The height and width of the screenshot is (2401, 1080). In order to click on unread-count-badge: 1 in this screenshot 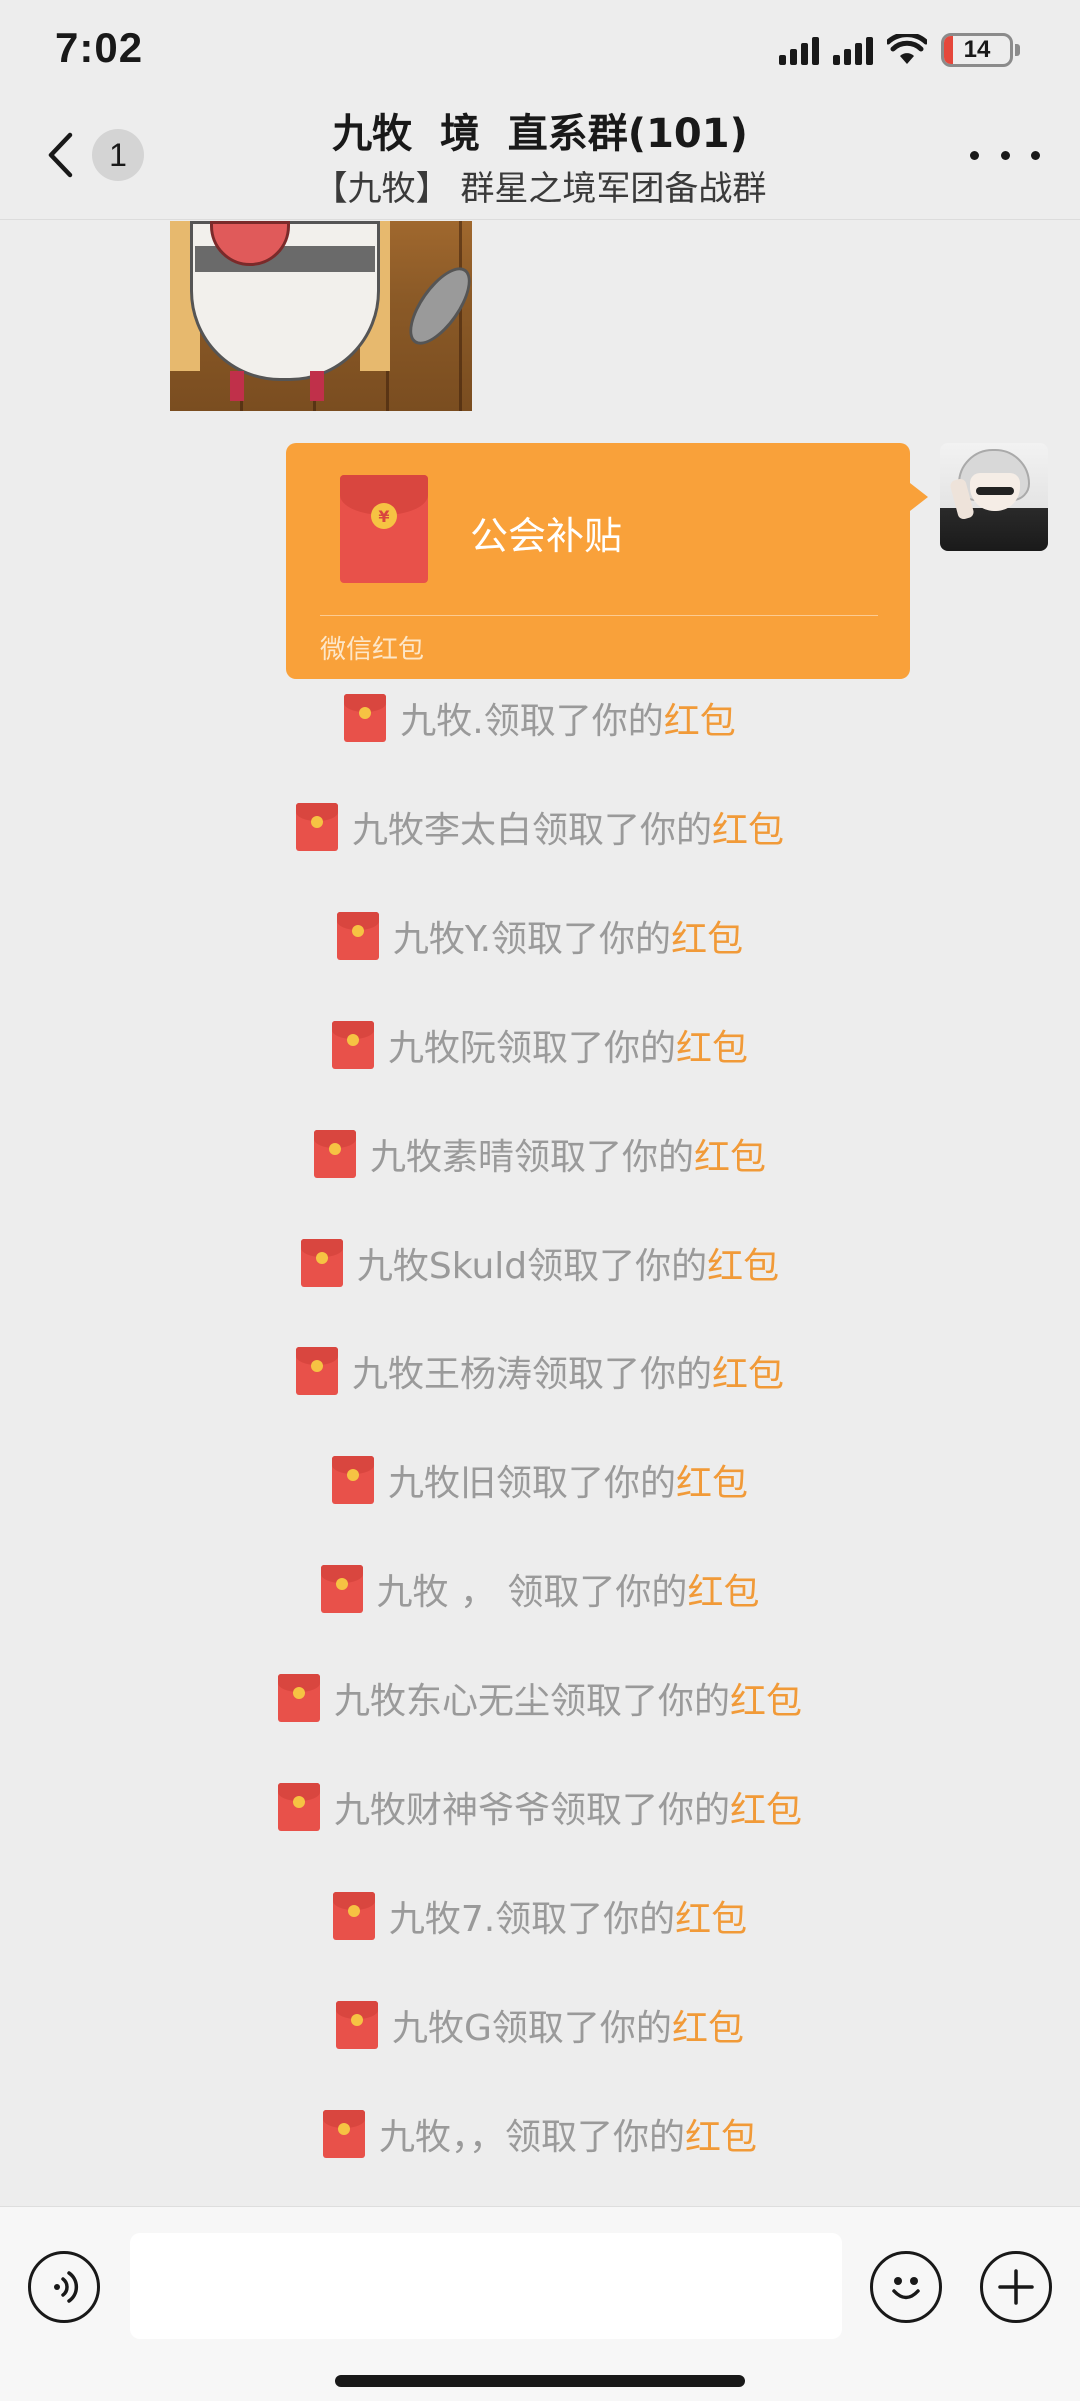, I will do `click(118, 155)`.